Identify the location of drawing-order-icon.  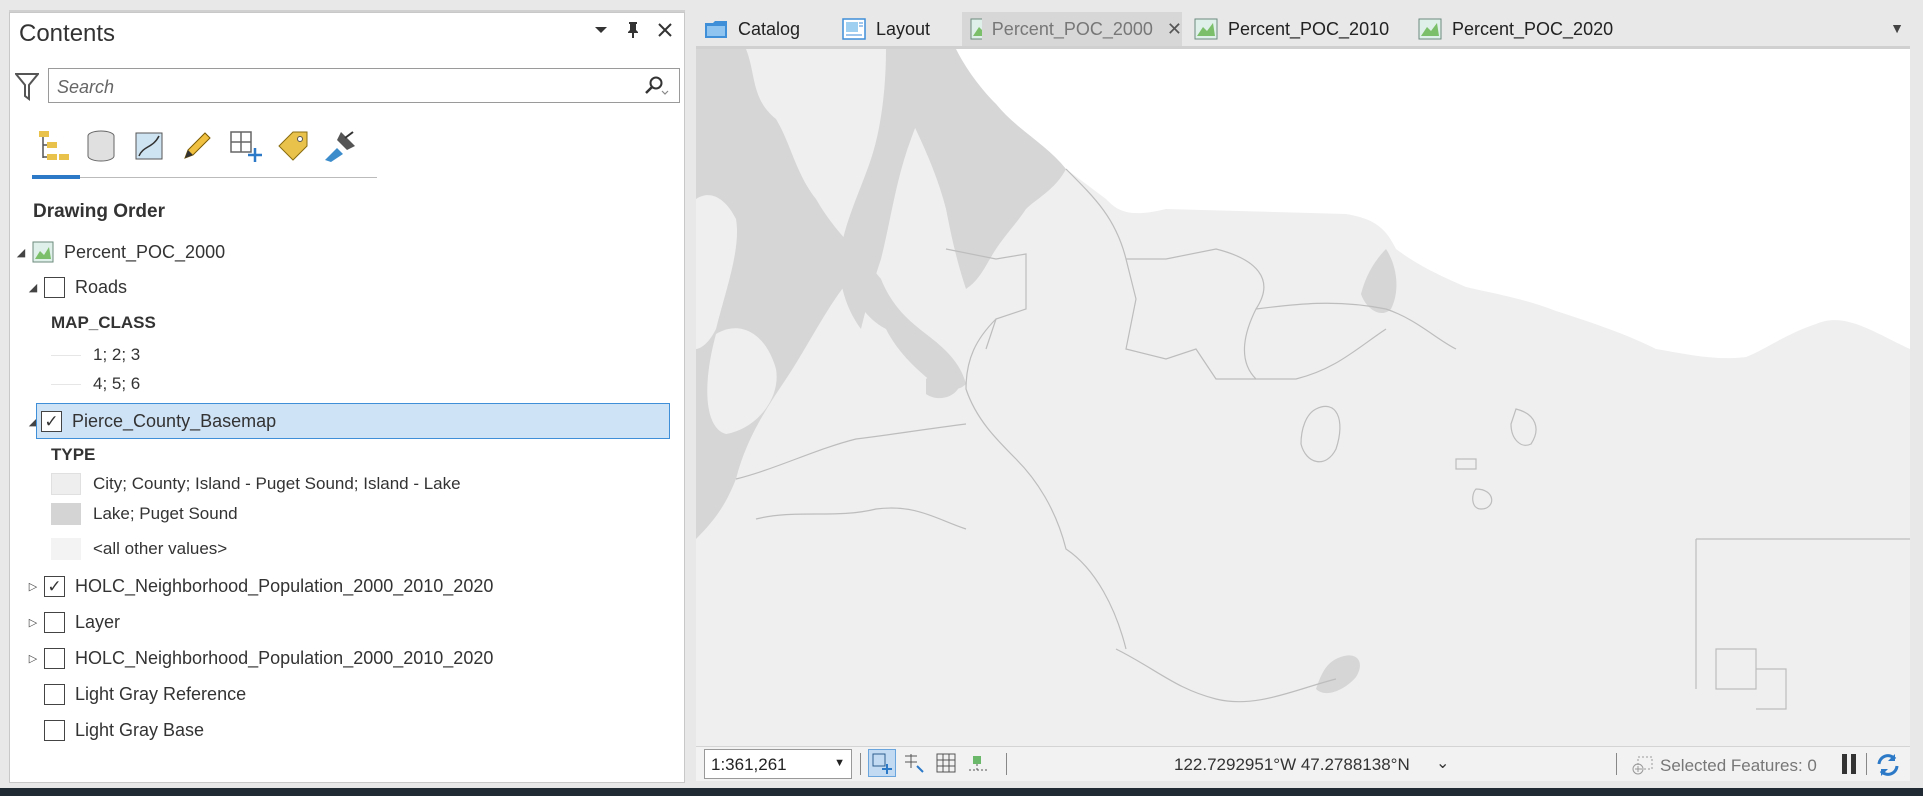
(53, 146).